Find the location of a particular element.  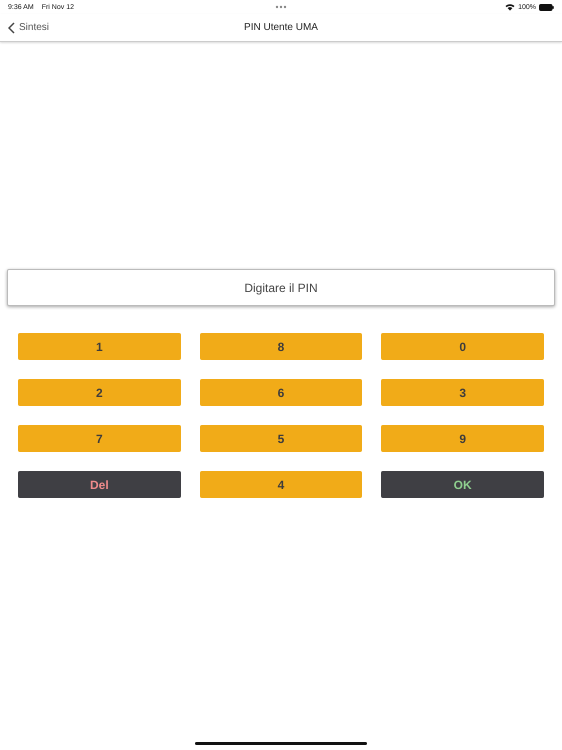

keypad-button: 6 is located at coordinates (281, 392).